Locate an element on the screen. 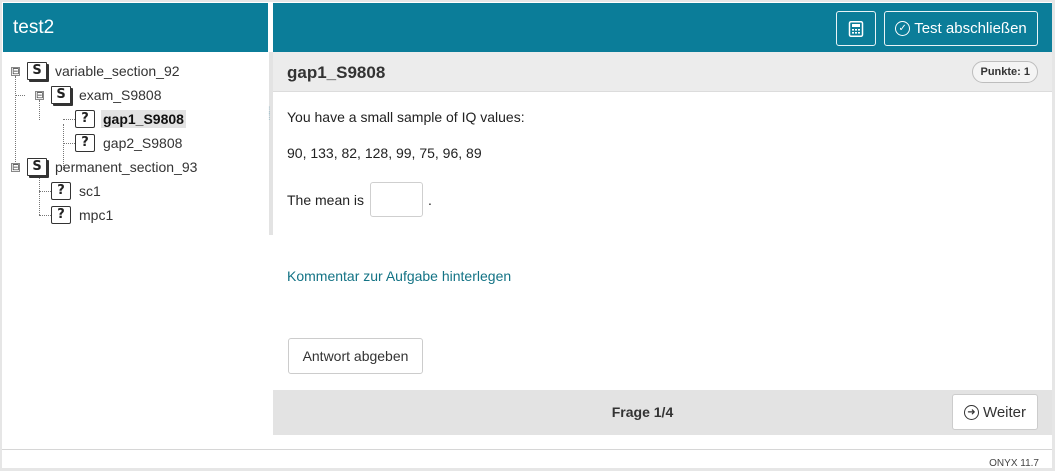  tree-item-label: gap2_S9808 is located at coordinates (143, 143).